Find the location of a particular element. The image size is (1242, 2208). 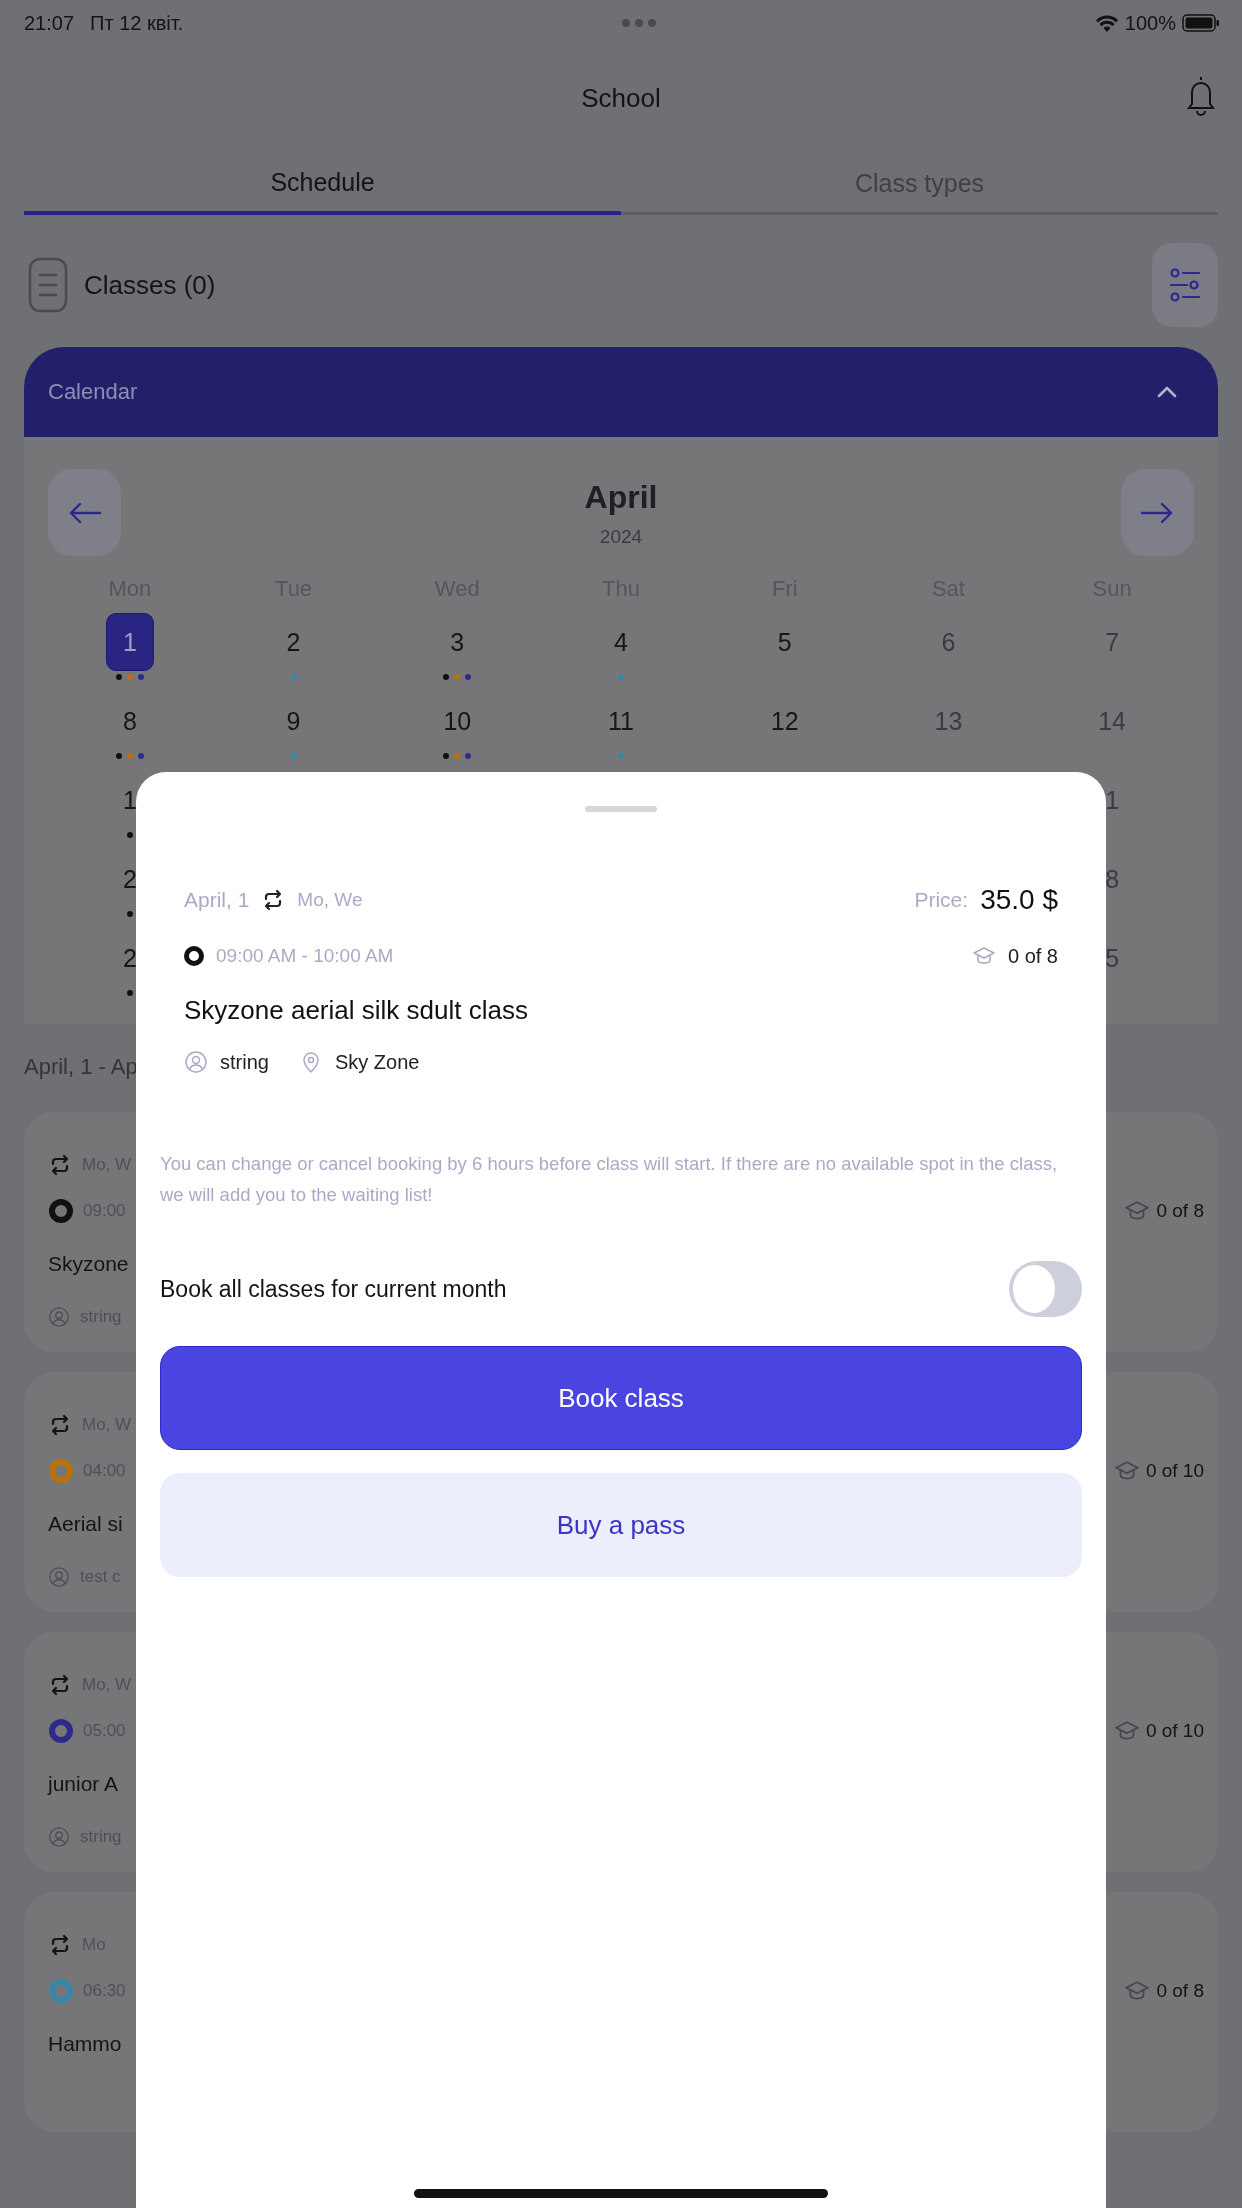

filter-button is located at coordinates (1185, 285).